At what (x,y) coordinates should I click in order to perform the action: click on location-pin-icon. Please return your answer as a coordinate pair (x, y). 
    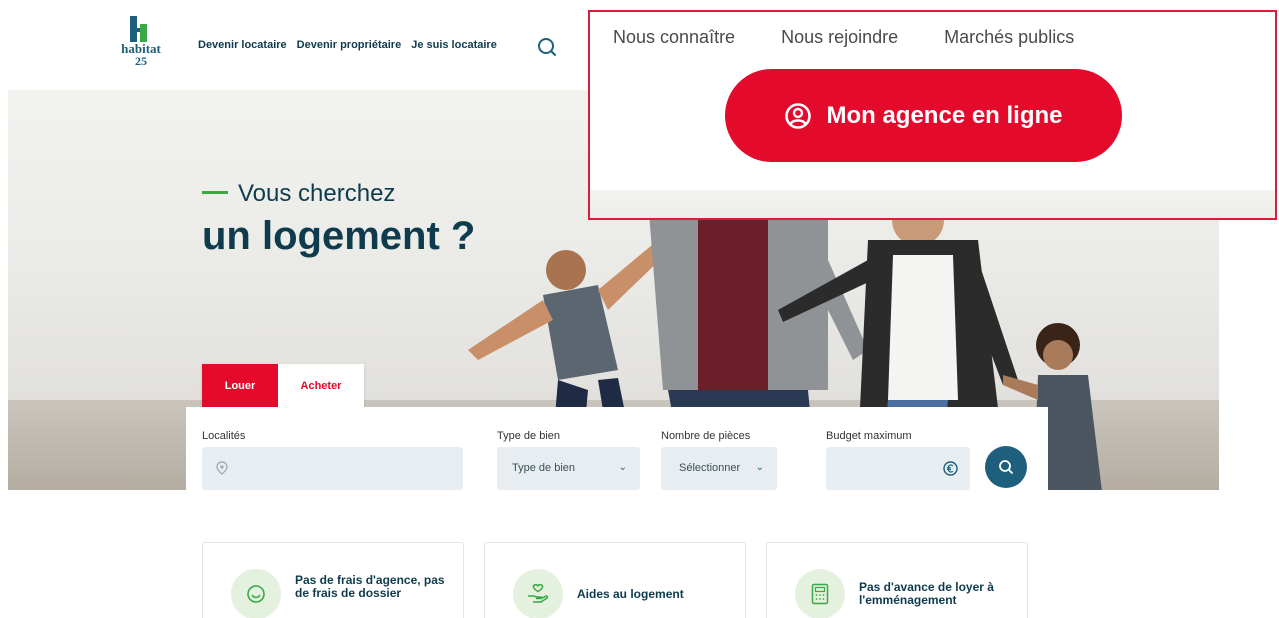
    Looking at the image, I should click on (222, 468).